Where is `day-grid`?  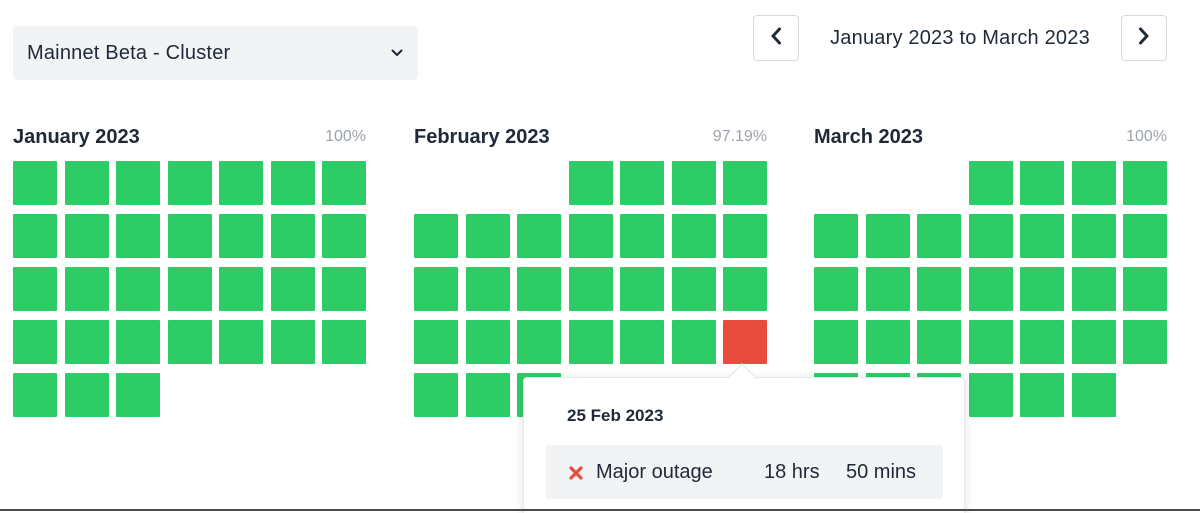 day-grid is located at coordinates (189, 289).